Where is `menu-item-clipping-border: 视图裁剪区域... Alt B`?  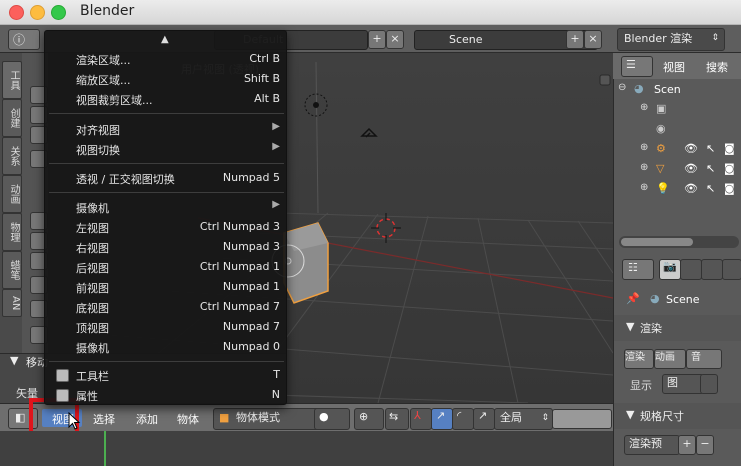 menu-item-clipping-border: 视图裁剪区域... Alt B is located at coordinates (166, 99).